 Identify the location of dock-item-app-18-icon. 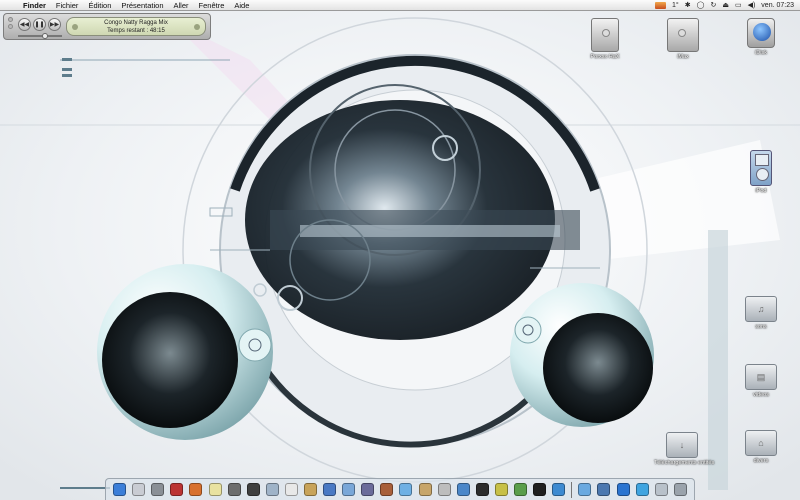
(444, 489).